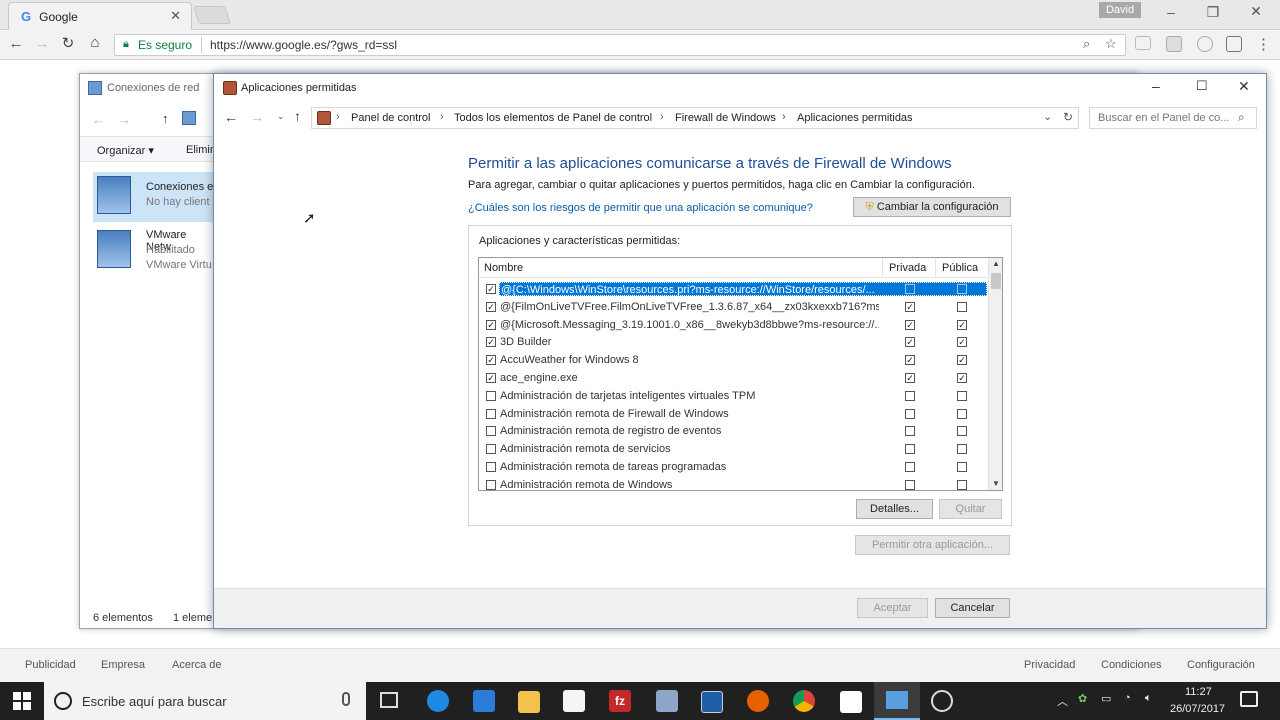  Describe the element at coordinates (960, 268) in the screenshot. I see `column-header-public: Pública` at that location.